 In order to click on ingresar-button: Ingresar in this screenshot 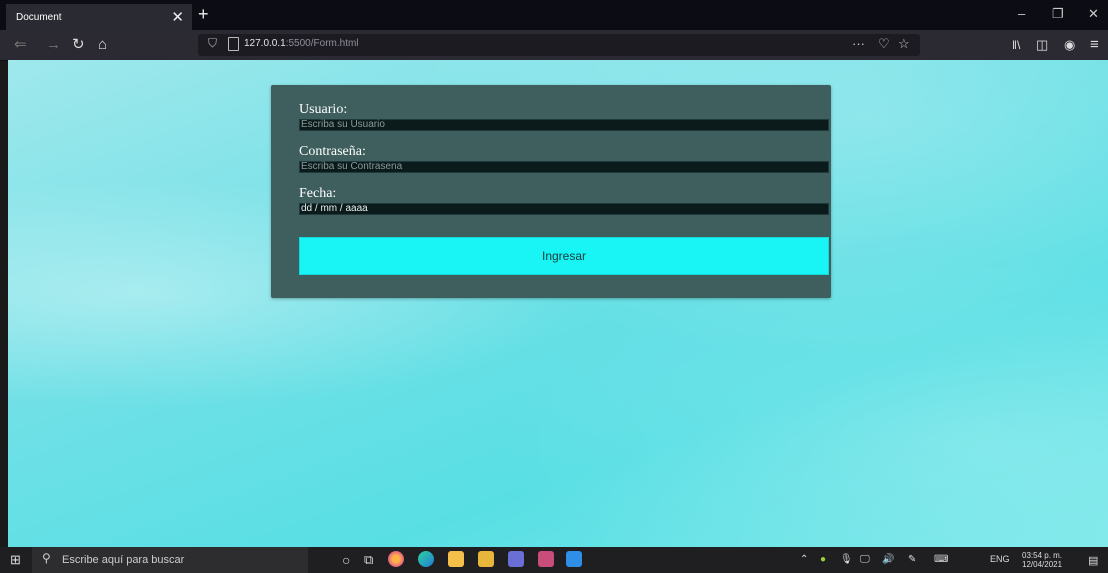, I will do `click(564, 256)`.